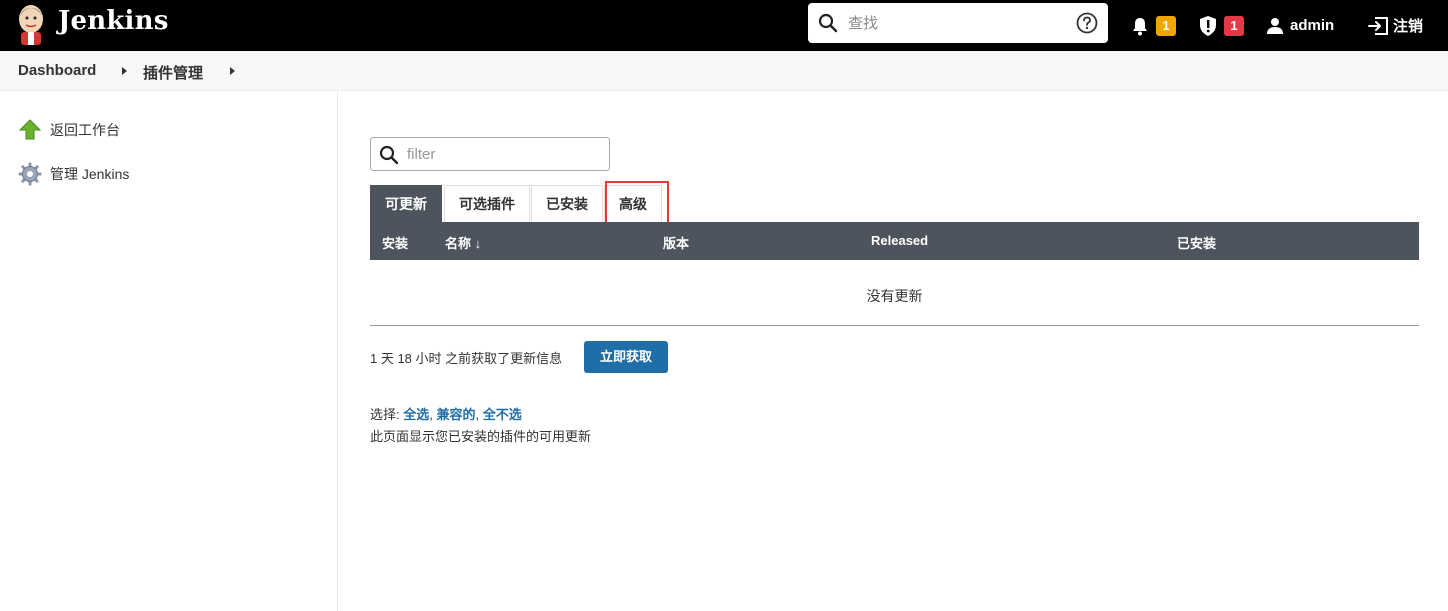 The height and width of the screenshot is (611, 1448). Describe the element at coordinates (30, 129) in the screenshot. I see `up-arrow-icon` at that location.